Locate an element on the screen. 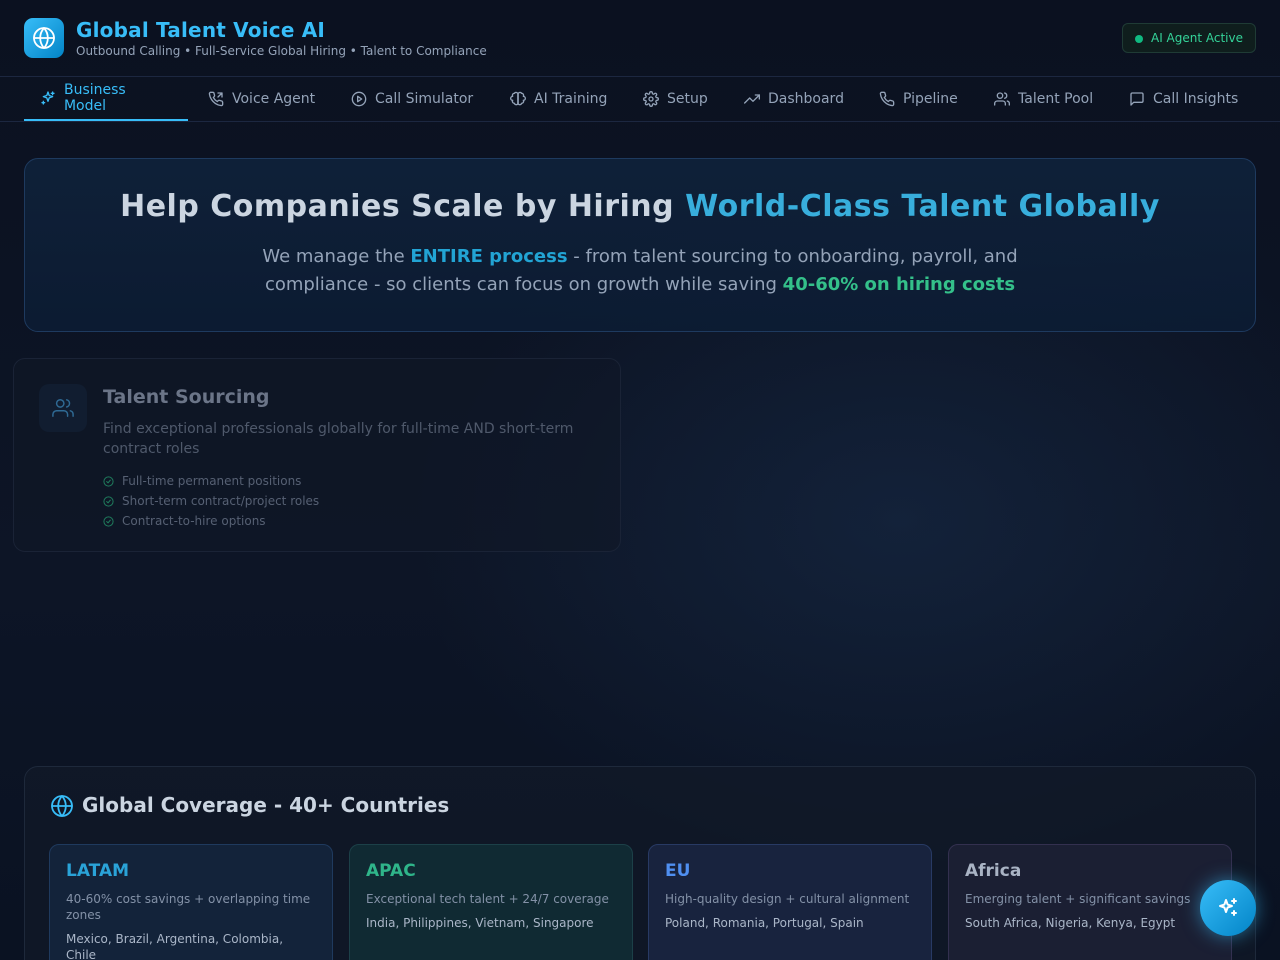 This screenshot has width=1280, height=960. ai-assistant-button is located at coordinates (1228, 908).